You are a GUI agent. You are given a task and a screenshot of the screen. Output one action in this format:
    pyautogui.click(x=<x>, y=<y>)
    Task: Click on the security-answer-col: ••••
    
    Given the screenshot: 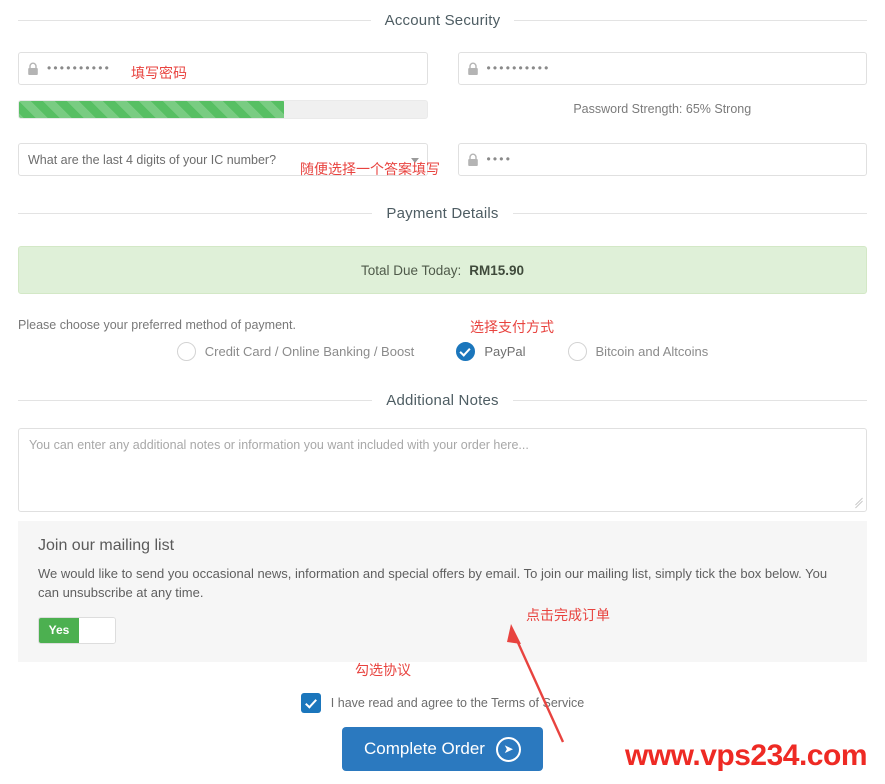 What is the action you would take?
    pyautogui.click(x=662, y=159)
    